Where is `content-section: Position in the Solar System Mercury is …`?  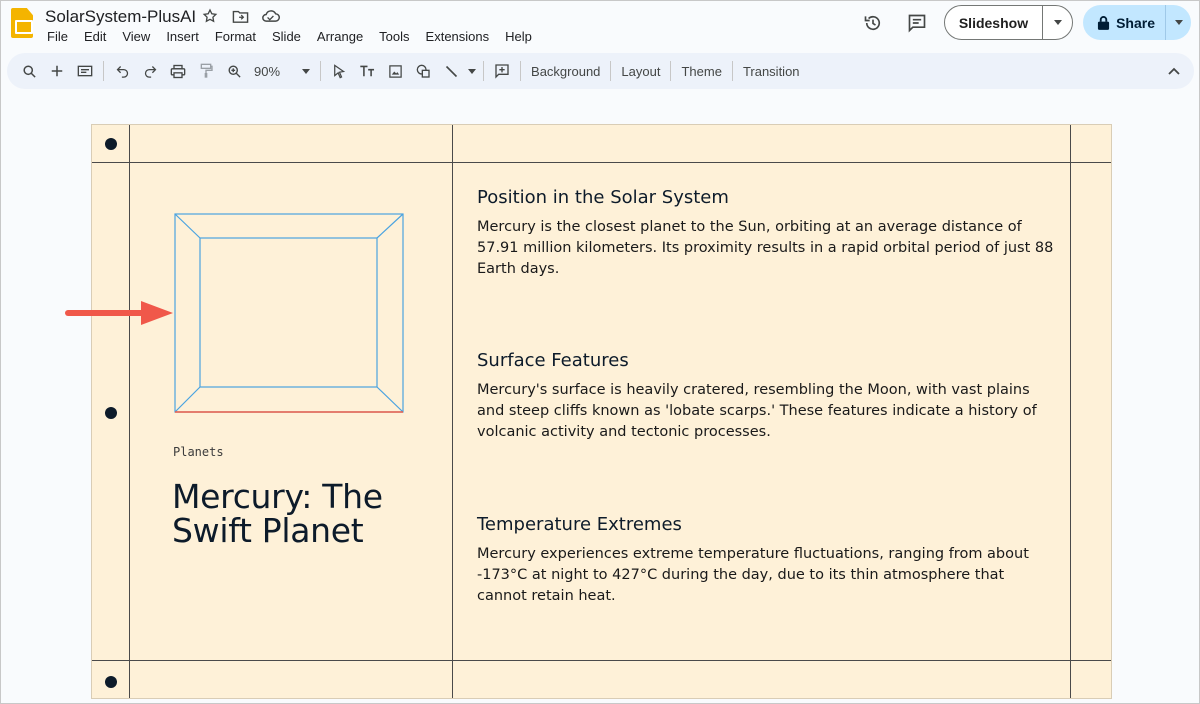 content-section: Position in the Solar System Mercury is … is located at coordinates (767, 233).